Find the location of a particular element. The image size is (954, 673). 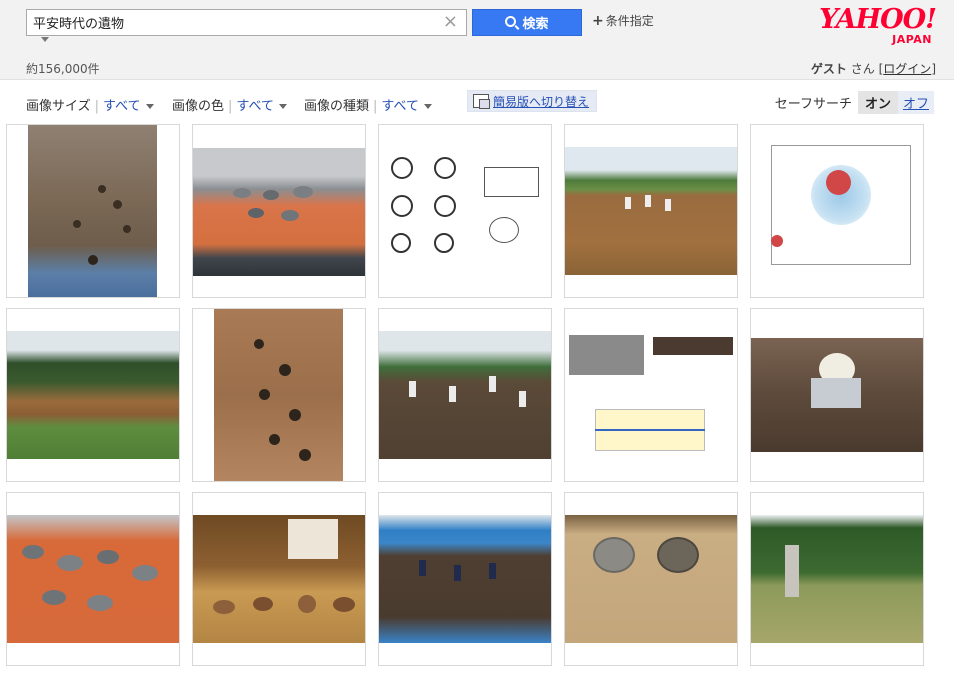

filter-label: 画像サイズ is located at coordinates (58, 106).